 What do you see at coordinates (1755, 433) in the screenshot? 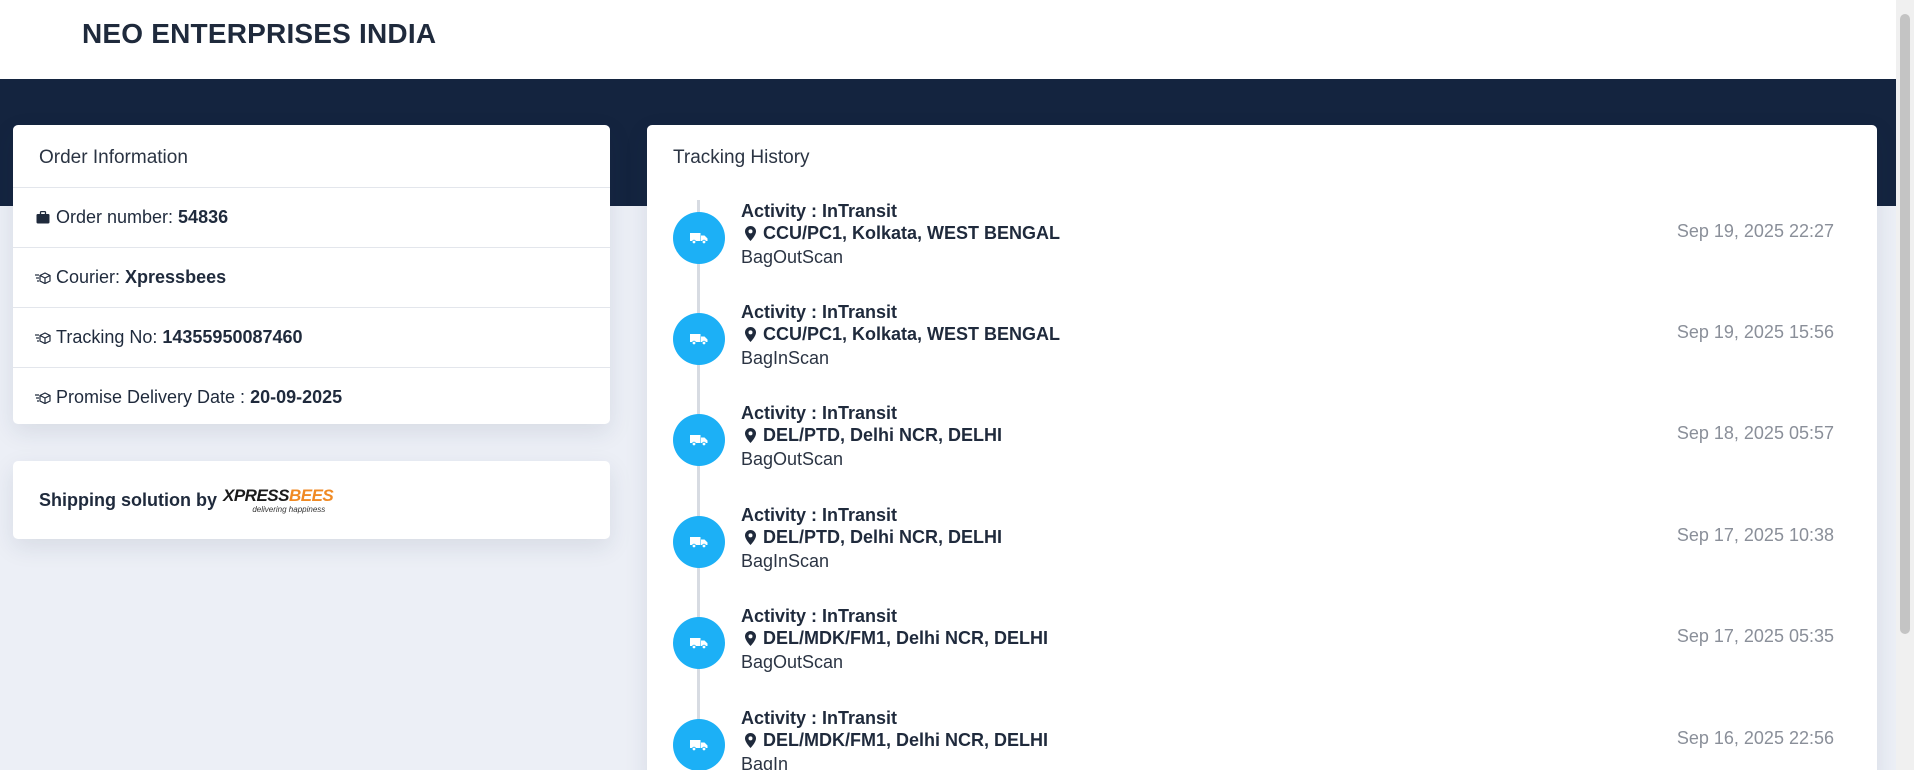
I see `event-timestamp: Sep 18, 2025 05:57` at bounding box center [1755, 433].